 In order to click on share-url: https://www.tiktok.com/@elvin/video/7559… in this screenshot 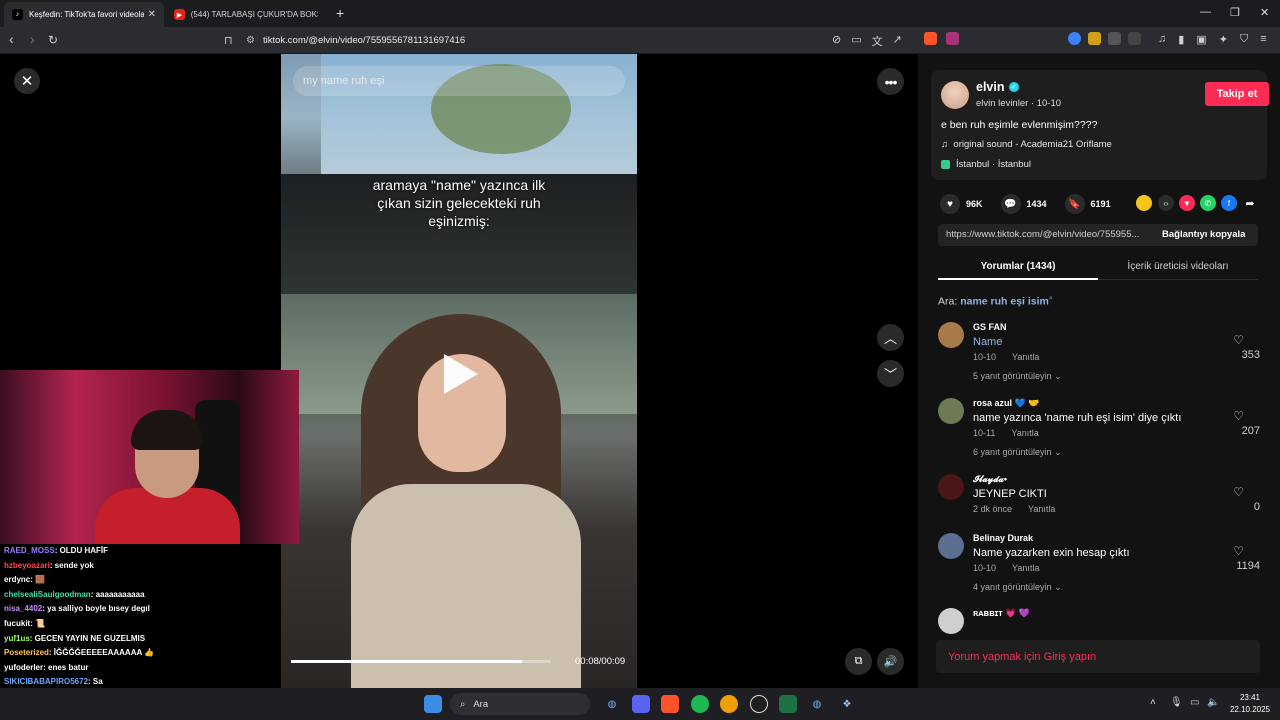, I will do `click(1048, 234)`.